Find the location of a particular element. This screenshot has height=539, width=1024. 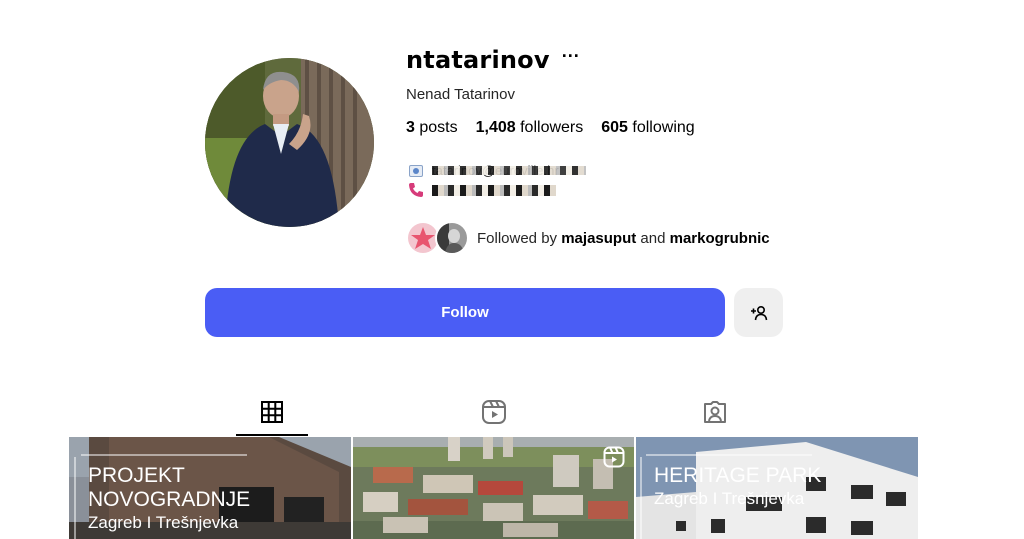

grid-icon is located at coordinates (272, 412).